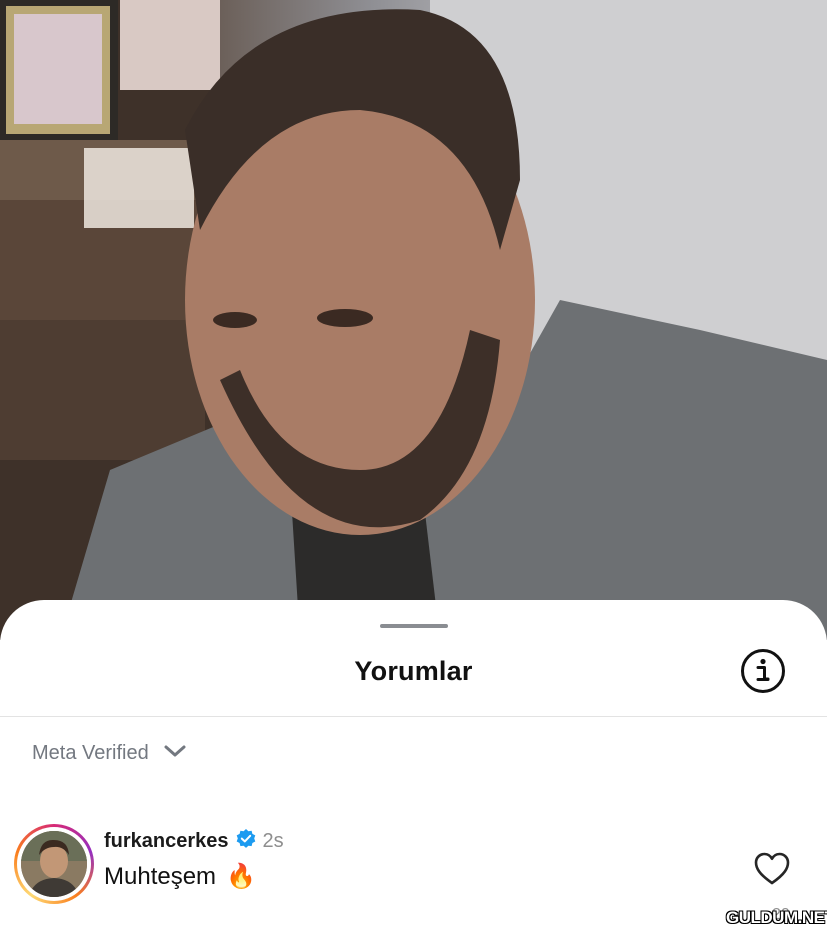 Image resolution: width=827 pixels, height=929 pixels. I want to click on sheet-title: Yorumlar, so click(413, 671).